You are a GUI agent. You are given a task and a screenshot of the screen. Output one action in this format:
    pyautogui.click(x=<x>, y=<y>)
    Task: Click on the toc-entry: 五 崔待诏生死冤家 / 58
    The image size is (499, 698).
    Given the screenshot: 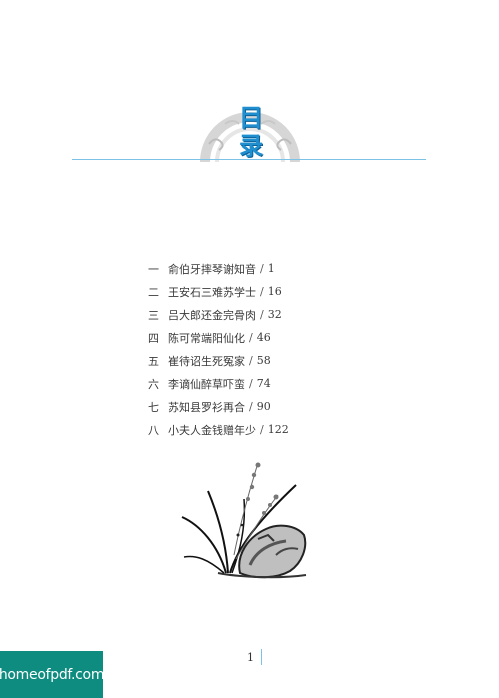 What is the action you would take?
    pyautogui.click(x=218, y=360)
    